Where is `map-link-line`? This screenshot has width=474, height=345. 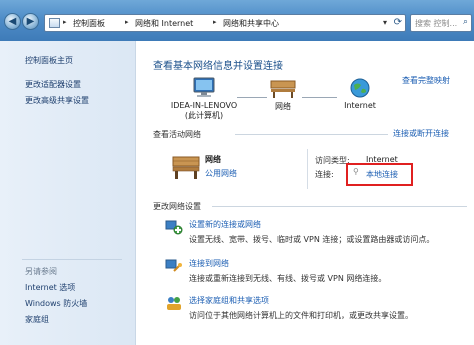 map-link-line is located at coordinates (319, 97).